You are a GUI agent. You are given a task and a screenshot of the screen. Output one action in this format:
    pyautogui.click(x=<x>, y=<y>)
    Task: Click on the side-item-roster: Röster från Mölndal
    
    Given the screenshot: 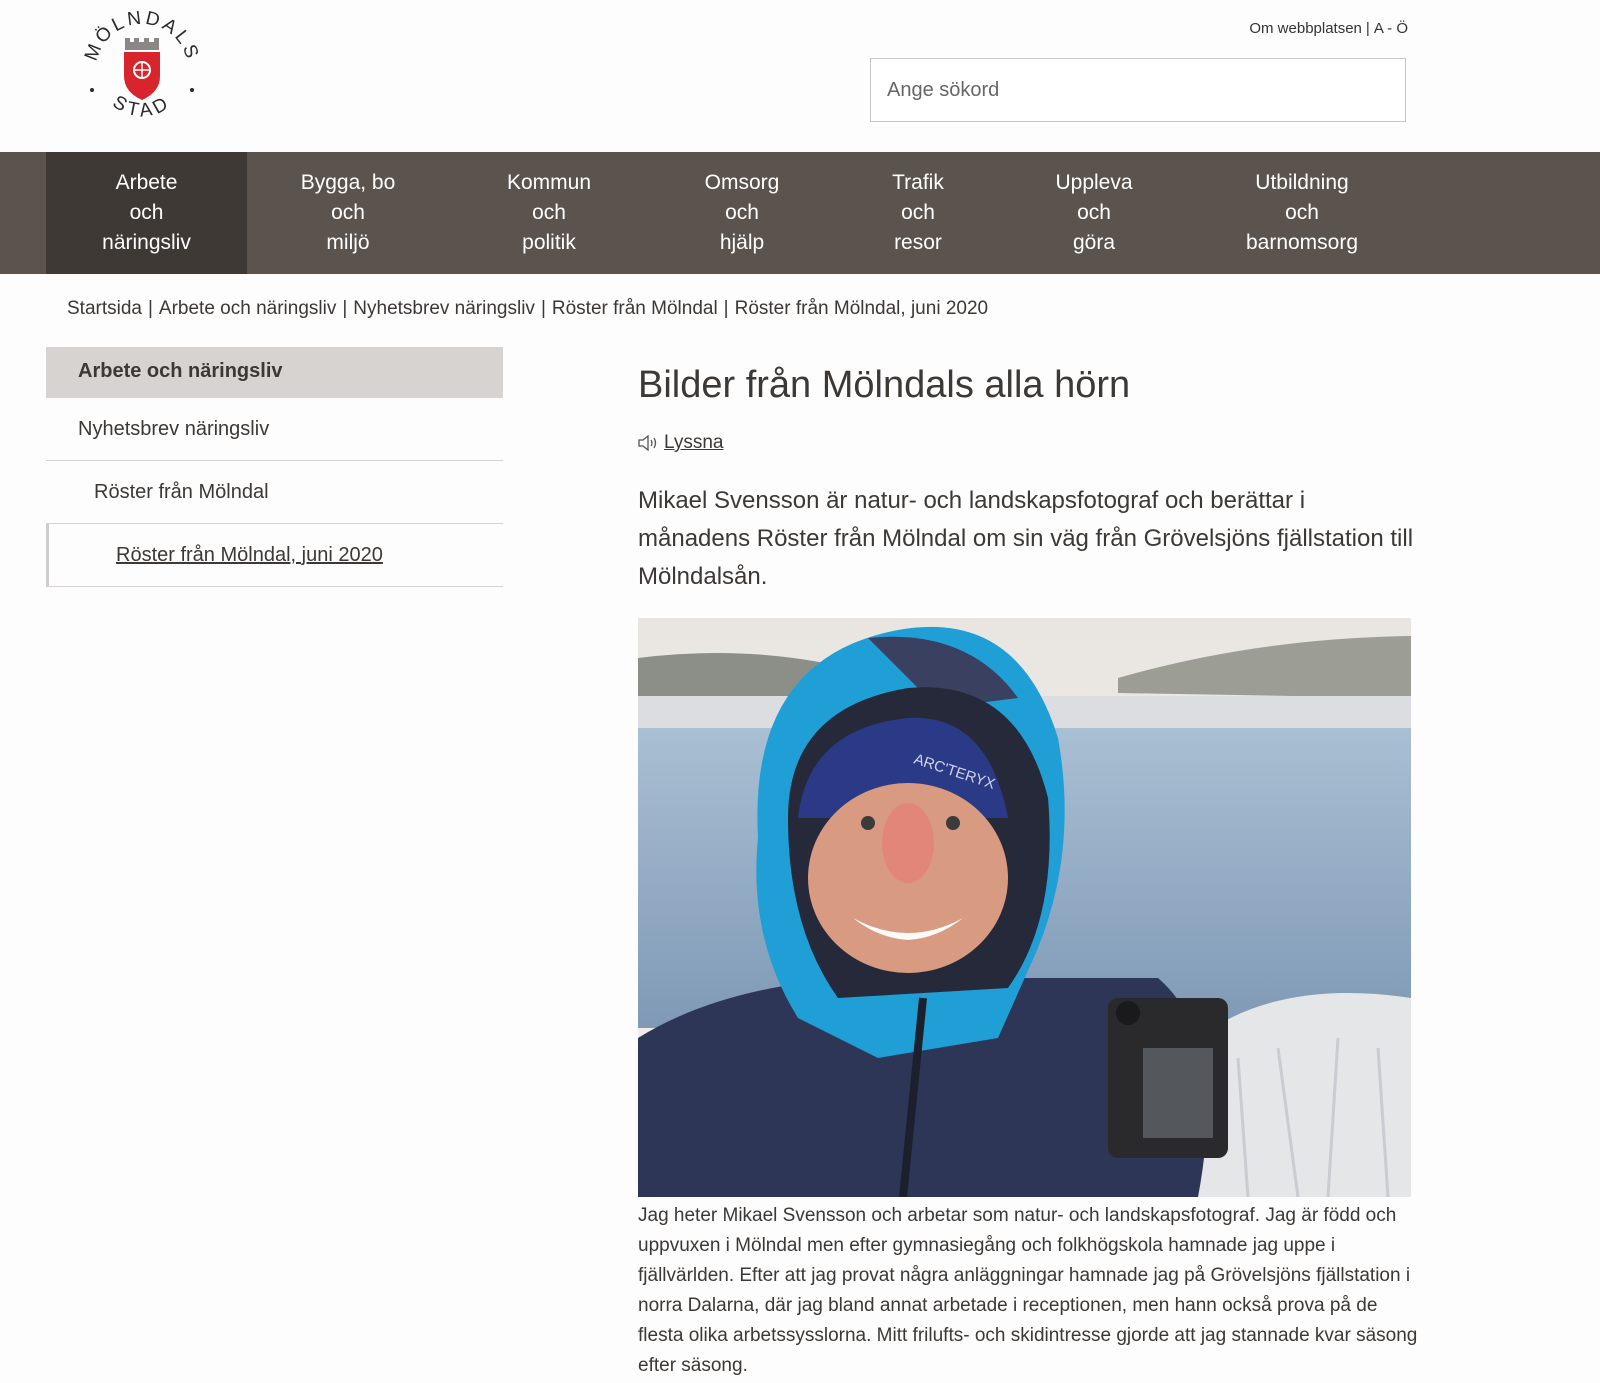 What is the action you would take?
    pyautogui.click(x=274, y=492)
    